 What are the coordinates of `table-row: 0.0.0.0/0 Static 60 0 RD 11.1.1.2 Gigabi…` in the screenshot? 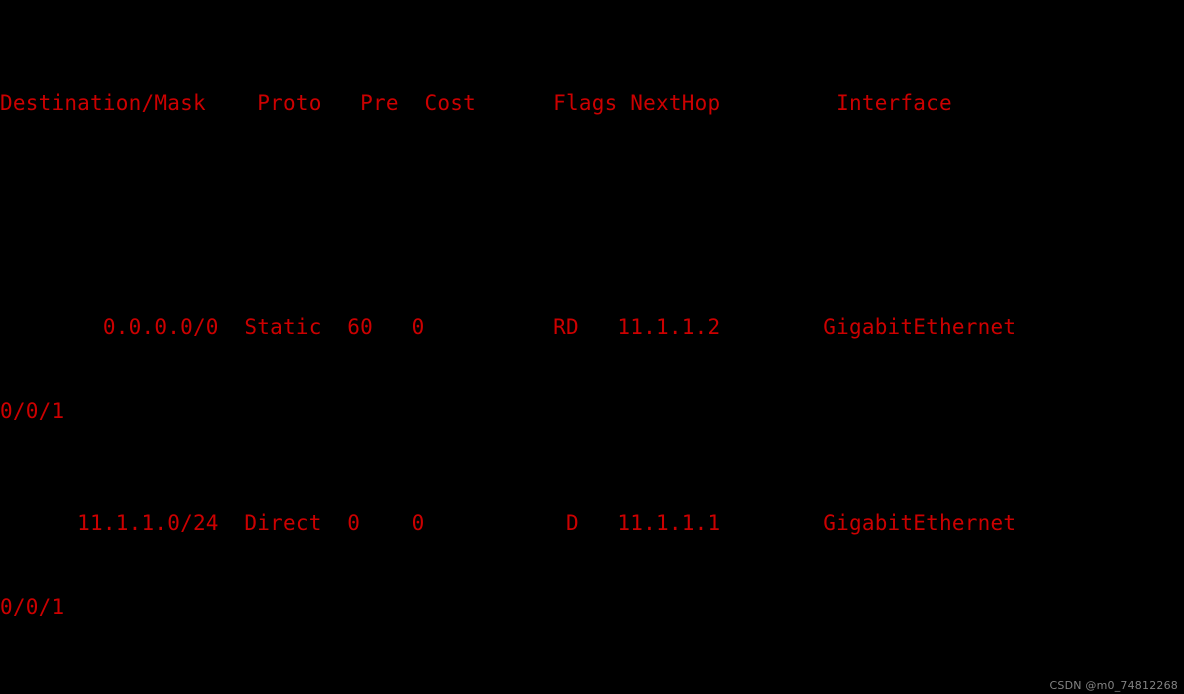 It's located at (508, 327).